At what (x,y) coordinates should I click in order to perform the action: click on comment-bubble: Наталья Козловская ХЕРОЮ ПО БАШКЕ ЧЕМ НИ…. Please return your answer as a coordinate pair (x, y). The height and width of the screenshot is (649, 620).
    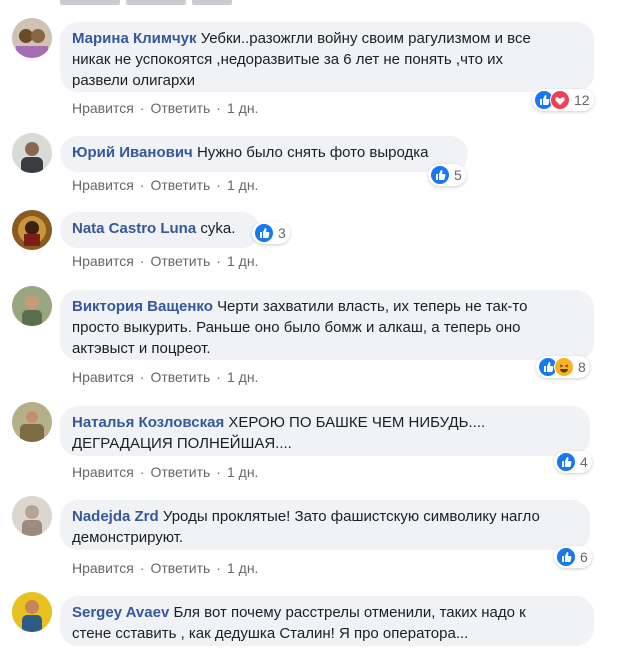
    Looking at the image, I should click on (325, 431).